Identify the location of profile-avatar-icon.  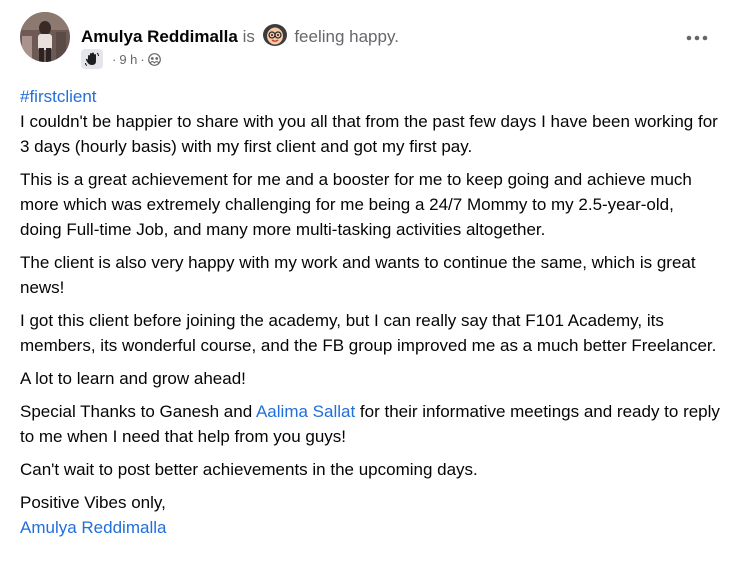
(45, 37).